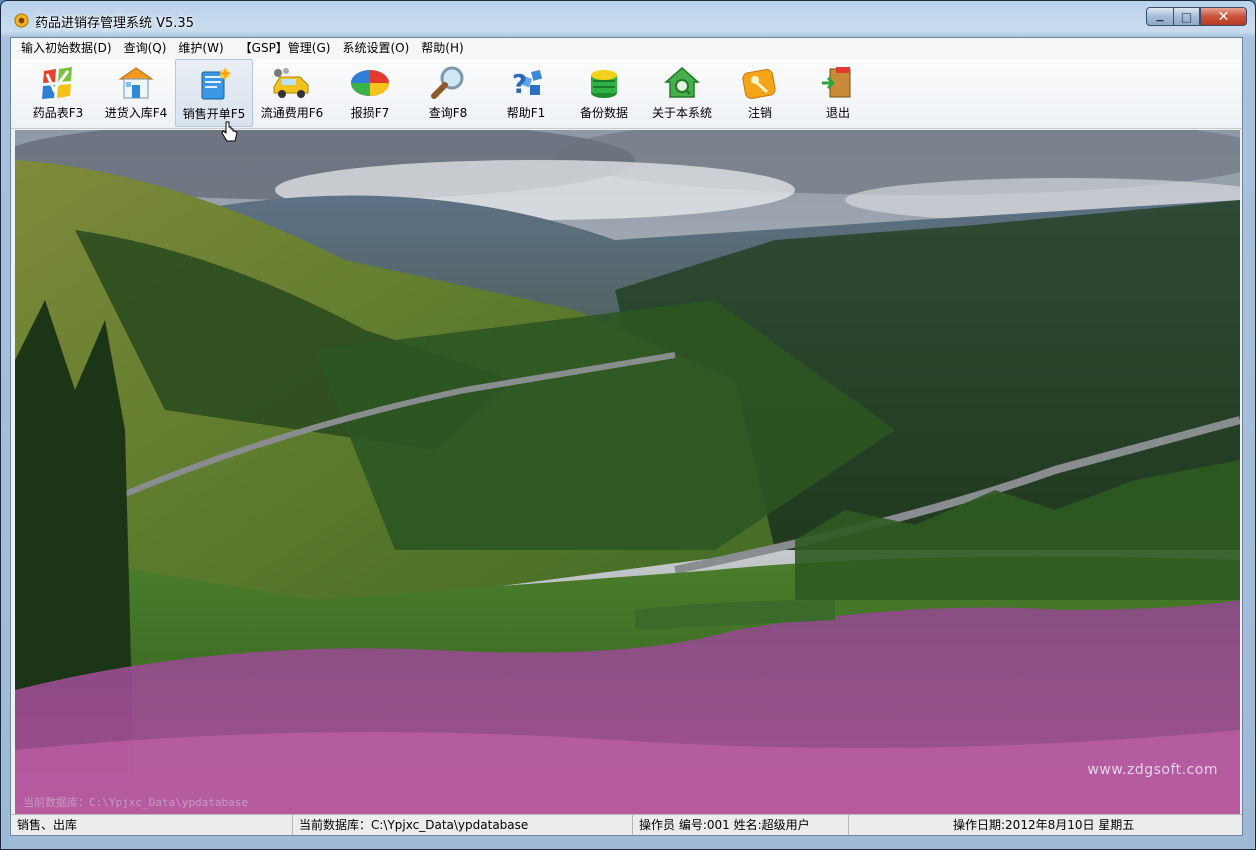 Image resolution: width=1256 pixels, height=850 pixels. I want to click on maximize-icon: □, so click(1186, 16).